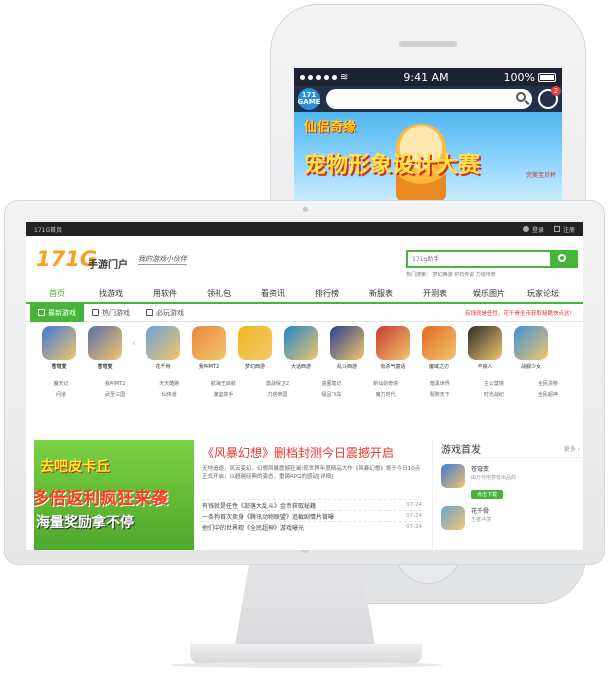 The height and width of the screenshot is (685, 608). I want to click on game-link: 灌篮高手, so click(223, 394).